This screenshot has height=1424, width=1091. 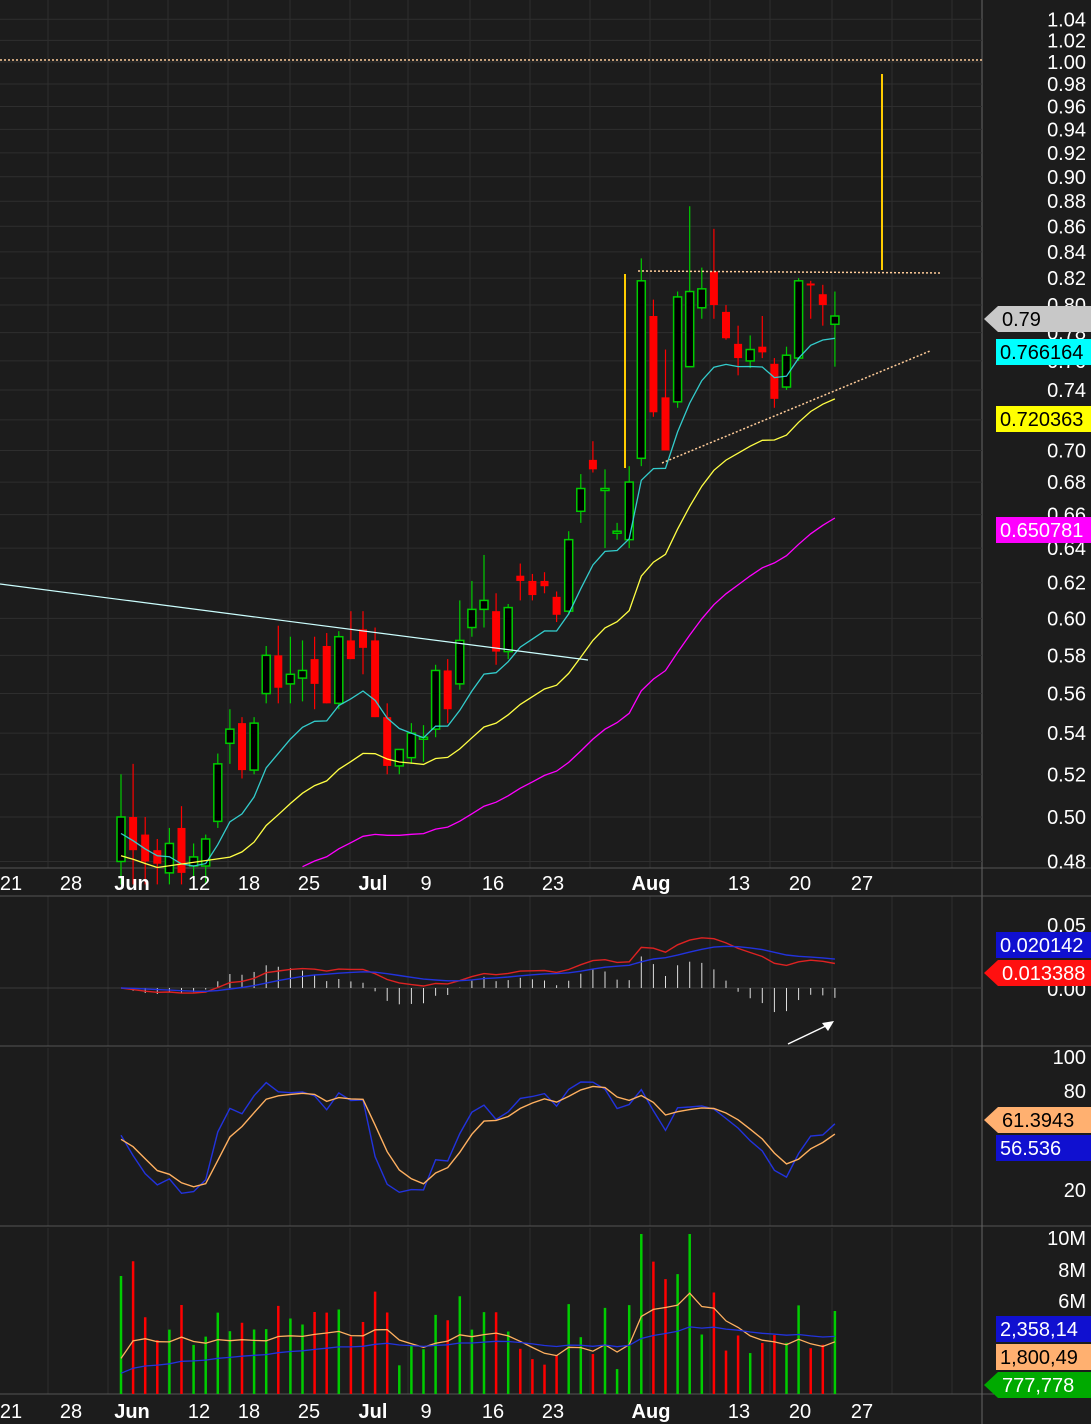 What do you see at coordinates (739, 884) in the screenshot?
I see `x-axis-label: 13` at bounding box center [739, 884].